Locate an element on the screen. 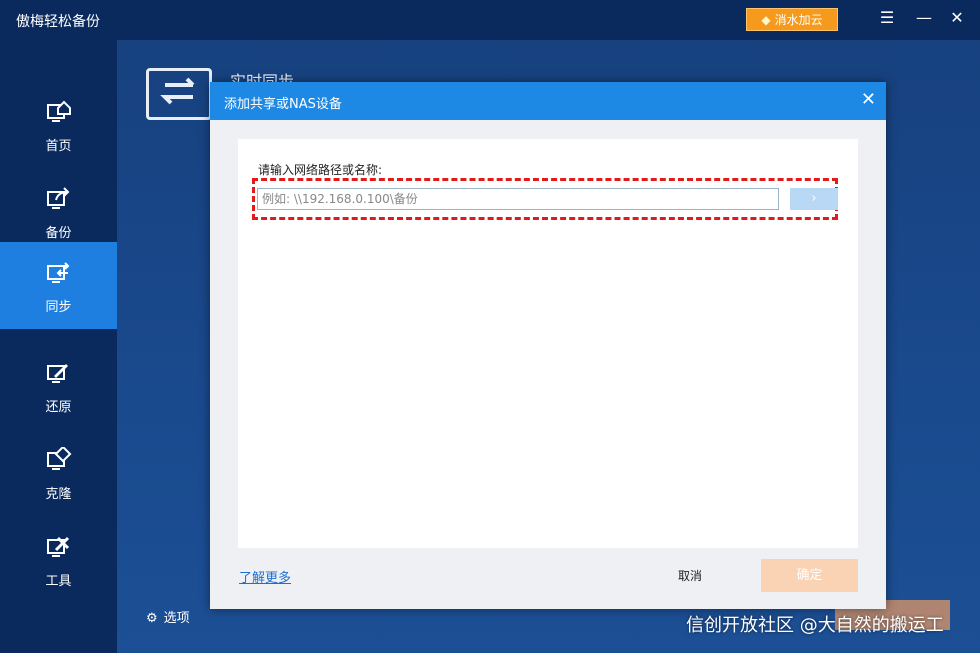  sidebar-item-label: 还原 is located at coordinates (58, 407).